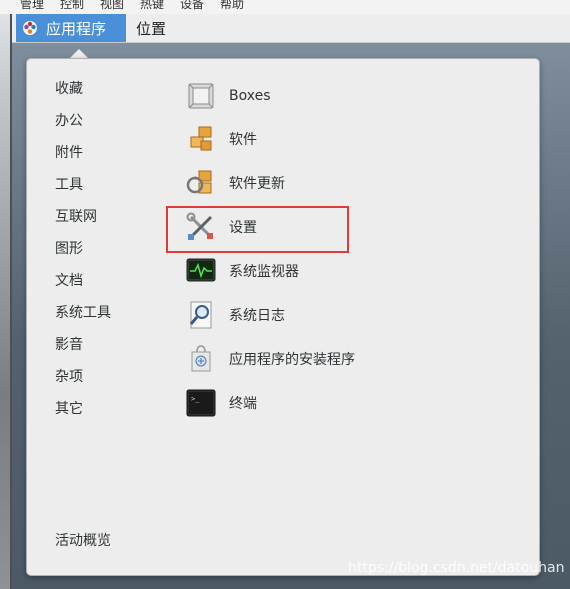 The height and width of the screenshot is (589, 570). Describe the element at coordinates (201, 96) in the screenshot. I see `boxes-icon` at that location.